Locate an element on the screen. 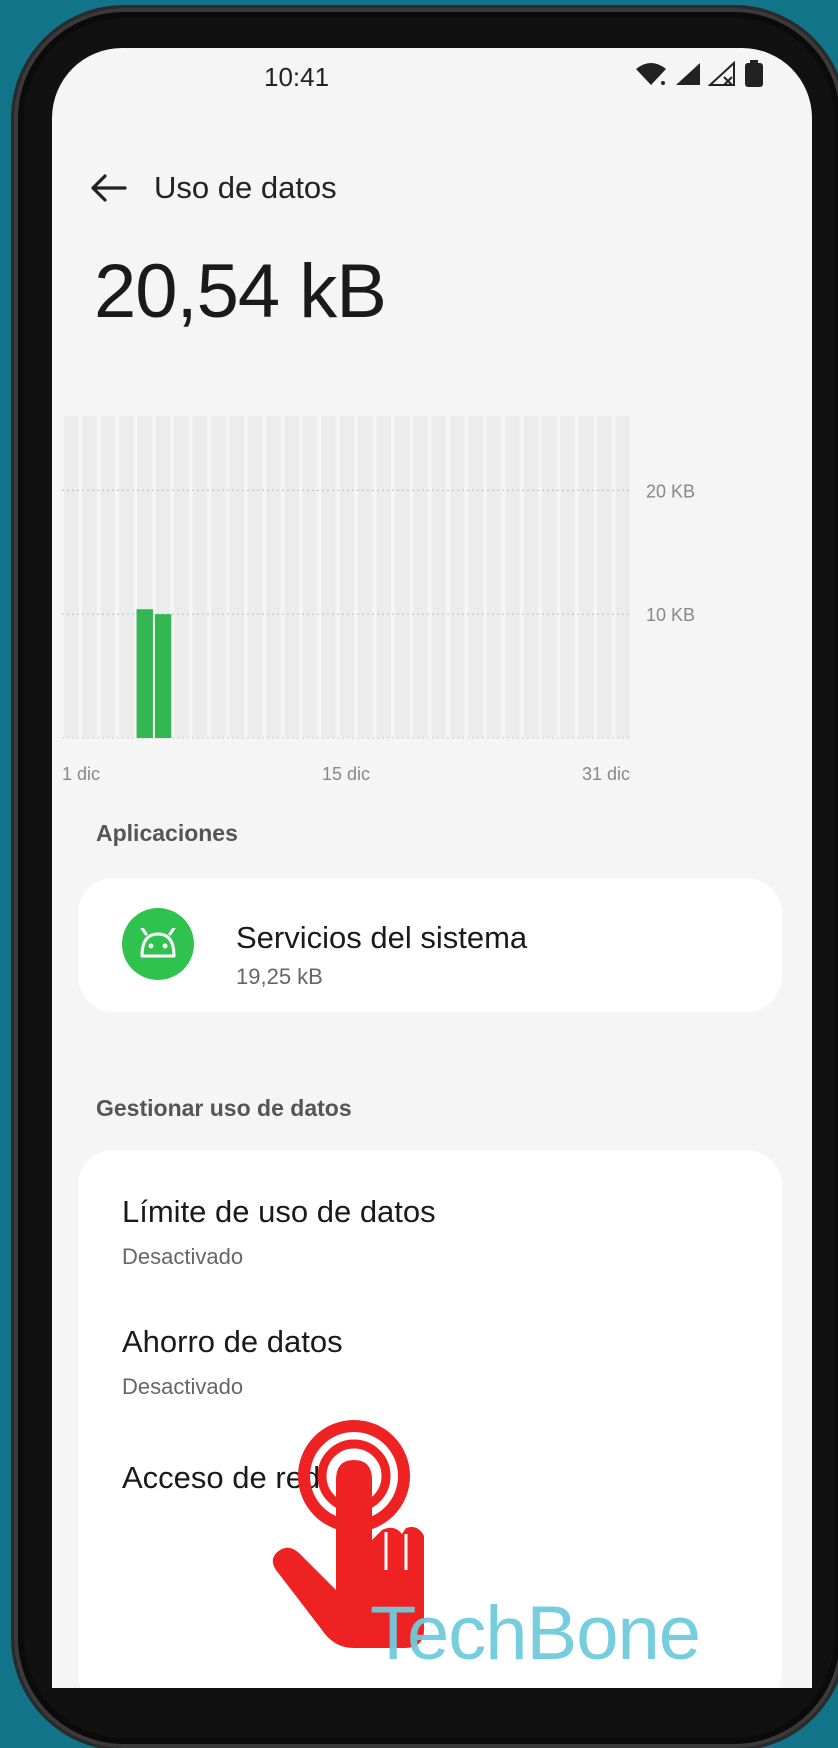 Image resolution: width=838 pixels, height=1748 pixels. signal-icon is located at coordinates (688, 74).